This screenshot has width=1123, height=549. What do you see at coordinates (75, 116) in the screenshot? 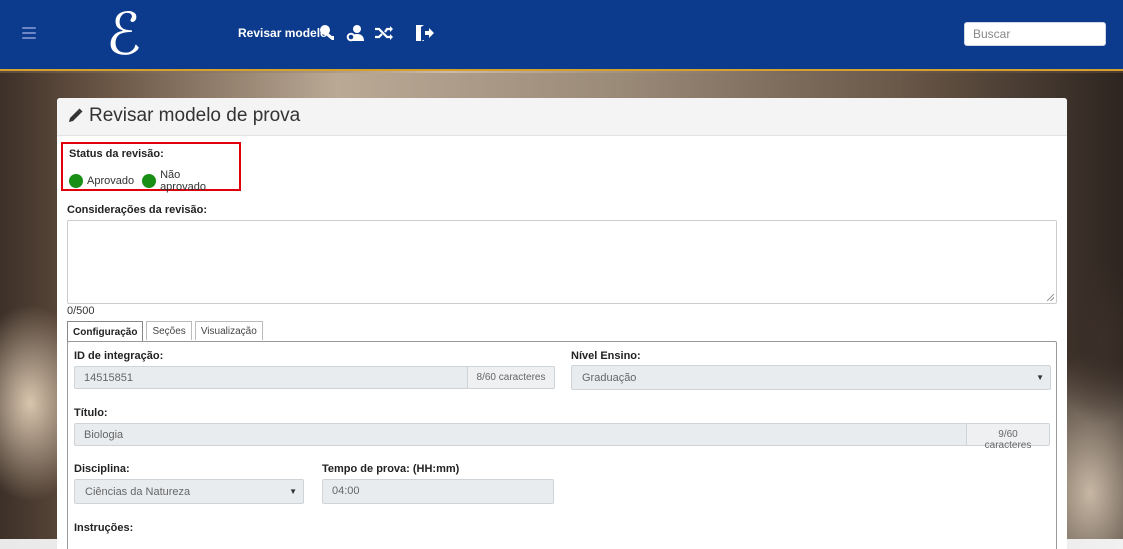
I see `pencil-icon` at bounding box center [75, 116].